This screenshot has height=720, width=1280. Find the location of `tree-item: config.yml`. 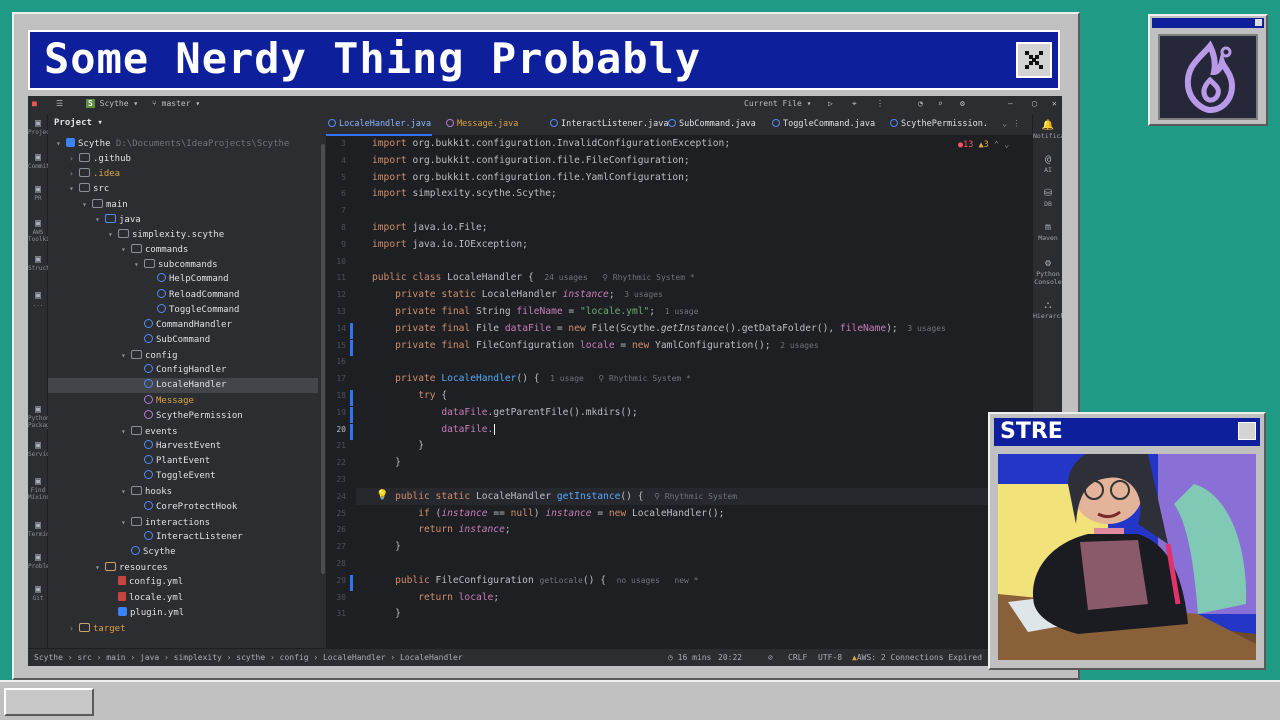

tree-item: config.yml is located at coordinates (183, 582).